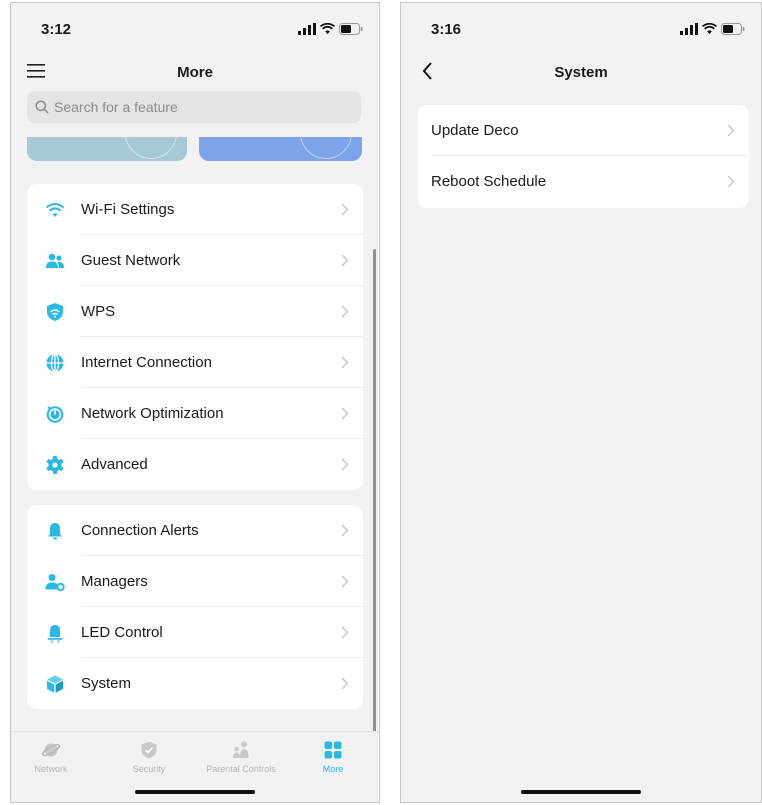 Image resolution: width=762 pixels, height=805 pixels. What do you see at coordinates (374, 491) in the screenshot?
I see `scrollbar` at bounding box center [374, 491].